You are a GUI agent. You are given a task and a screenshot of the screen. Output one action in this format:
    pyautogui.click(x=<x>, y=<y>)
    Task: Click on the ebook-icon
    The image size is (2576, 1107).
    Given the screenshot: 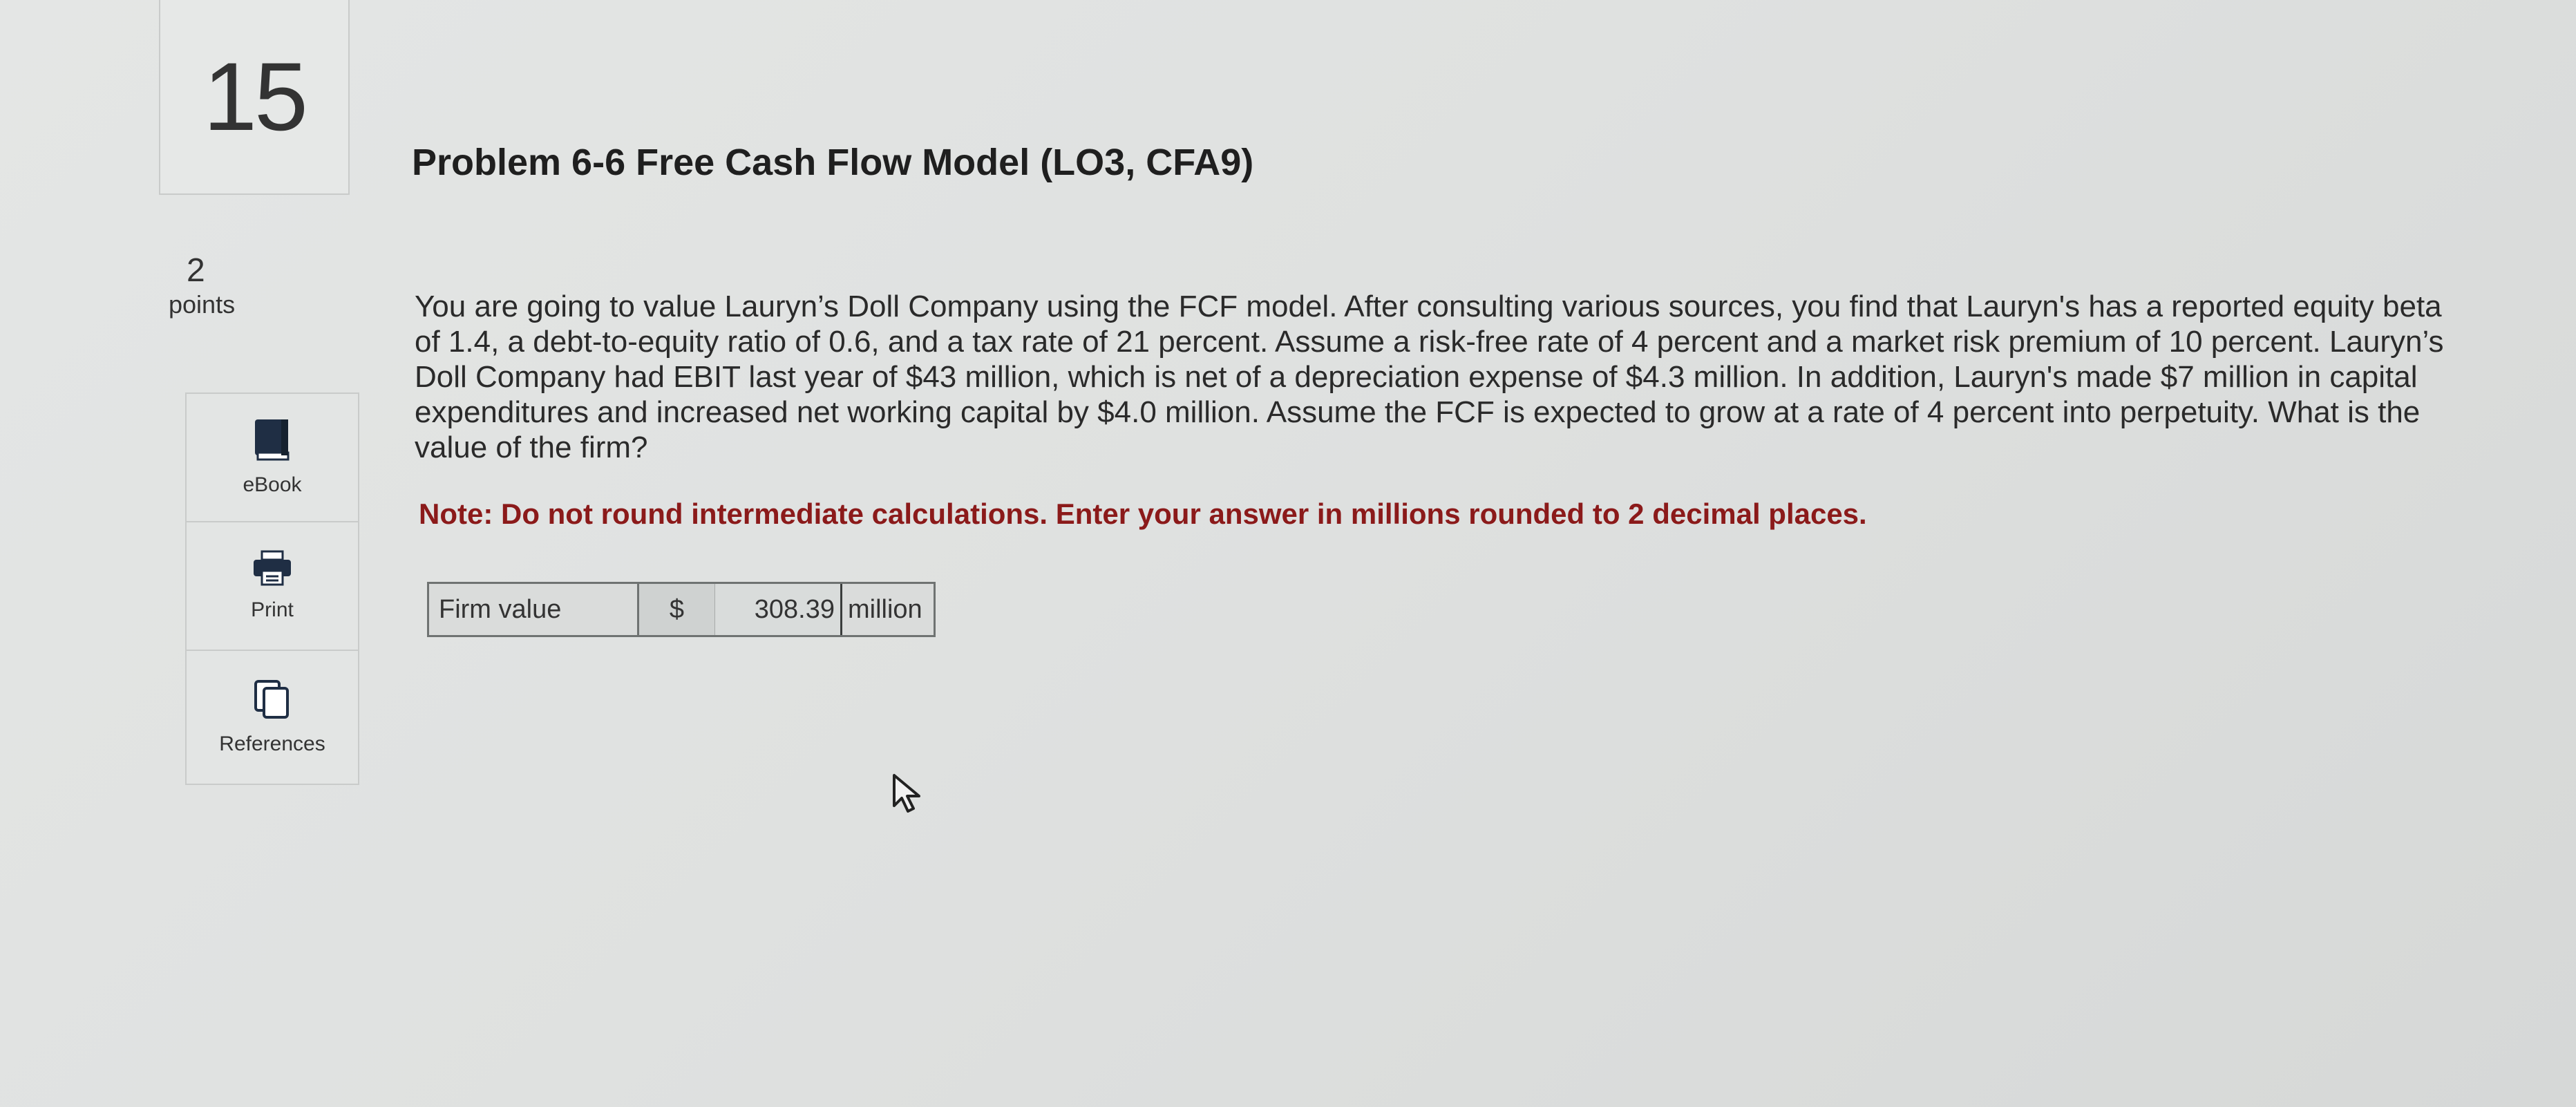 What is the action you would take?
    pyautogui.click(x=272, y=440)
    